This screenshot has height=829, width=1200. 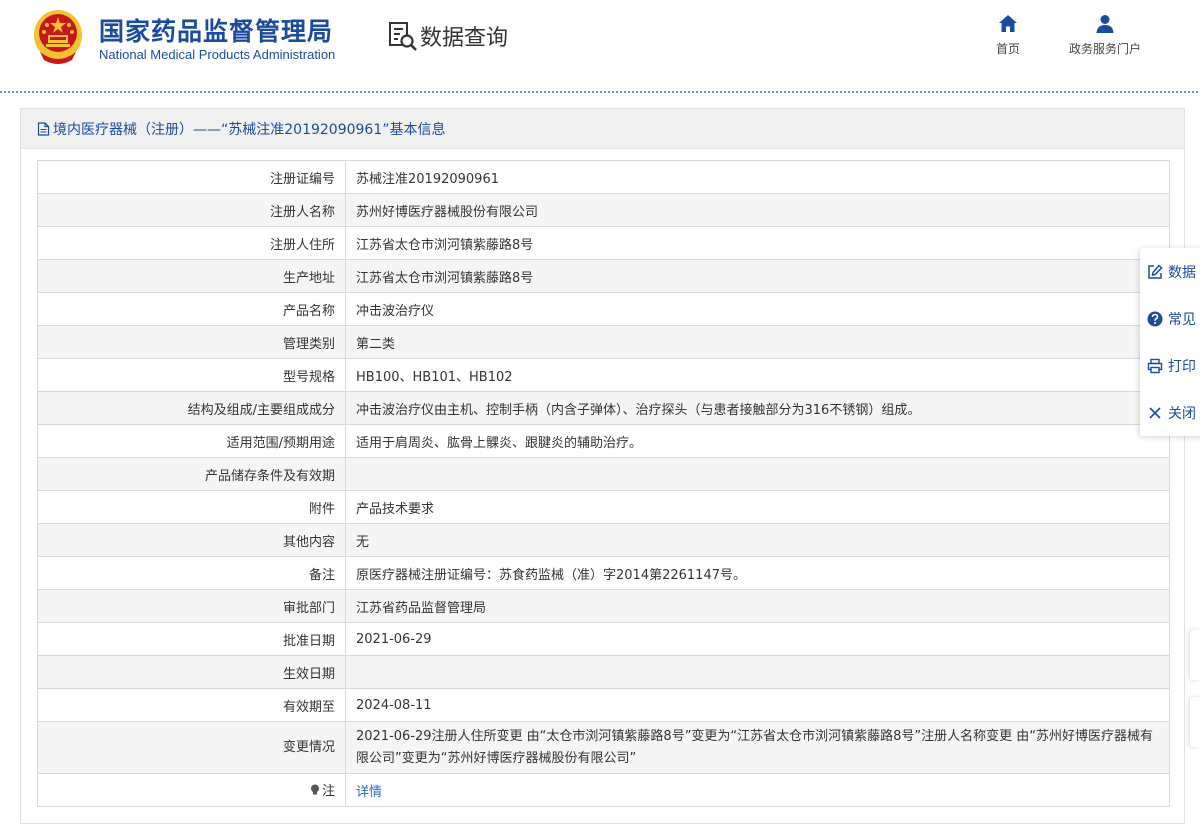 I want to click on row-value: HB100、HB101、HB102, so click(x=757, y=375).